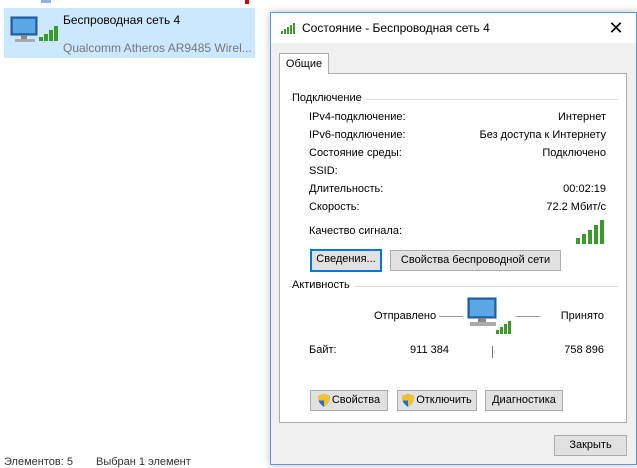 This screenshot has height=468, width=637. Describe the element at coordinates (38, 462) in the screenshot. I see `status-item-count: Элементов: 5` at that location.